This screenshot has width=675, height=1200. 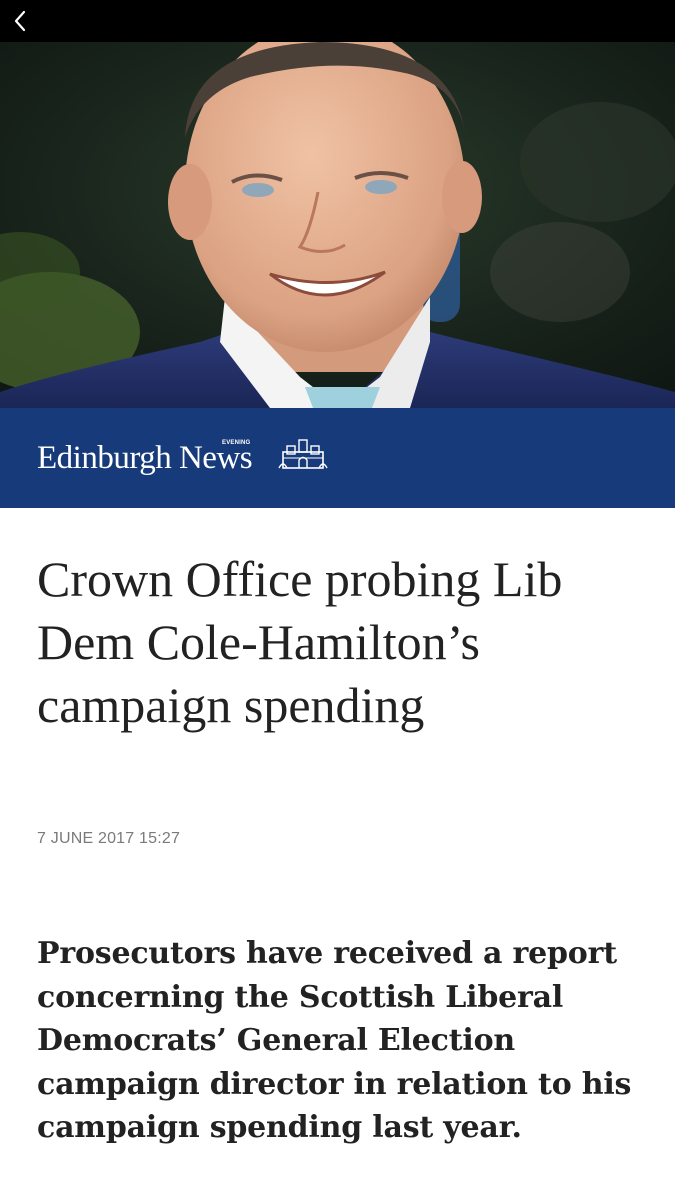 I want to click on chevron-left-icon, so click(x=20, y=21).